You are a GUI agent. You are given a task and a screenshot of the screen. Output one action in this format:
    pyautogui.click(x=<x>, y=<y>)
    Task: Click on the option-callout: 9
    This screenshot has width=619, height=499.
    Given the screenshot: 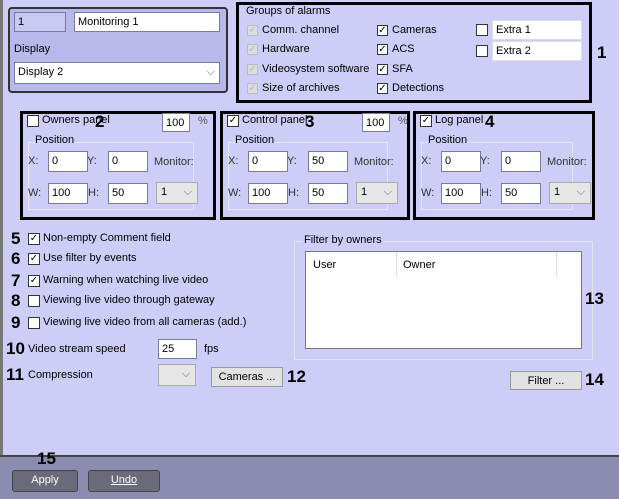 What is the action you would take?
    pyautogui.click(x=16, y=322)
    